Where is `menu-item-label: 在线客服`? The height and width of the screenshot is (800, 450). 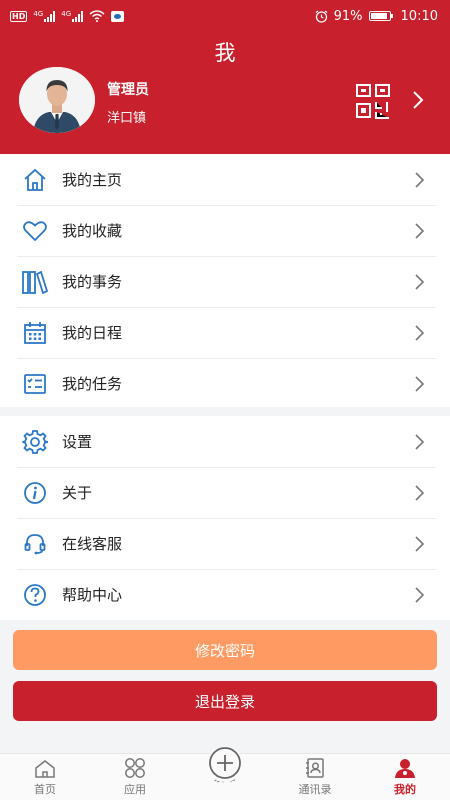
menu-item-label: 在线客服 is located at coordinates (92, 544).